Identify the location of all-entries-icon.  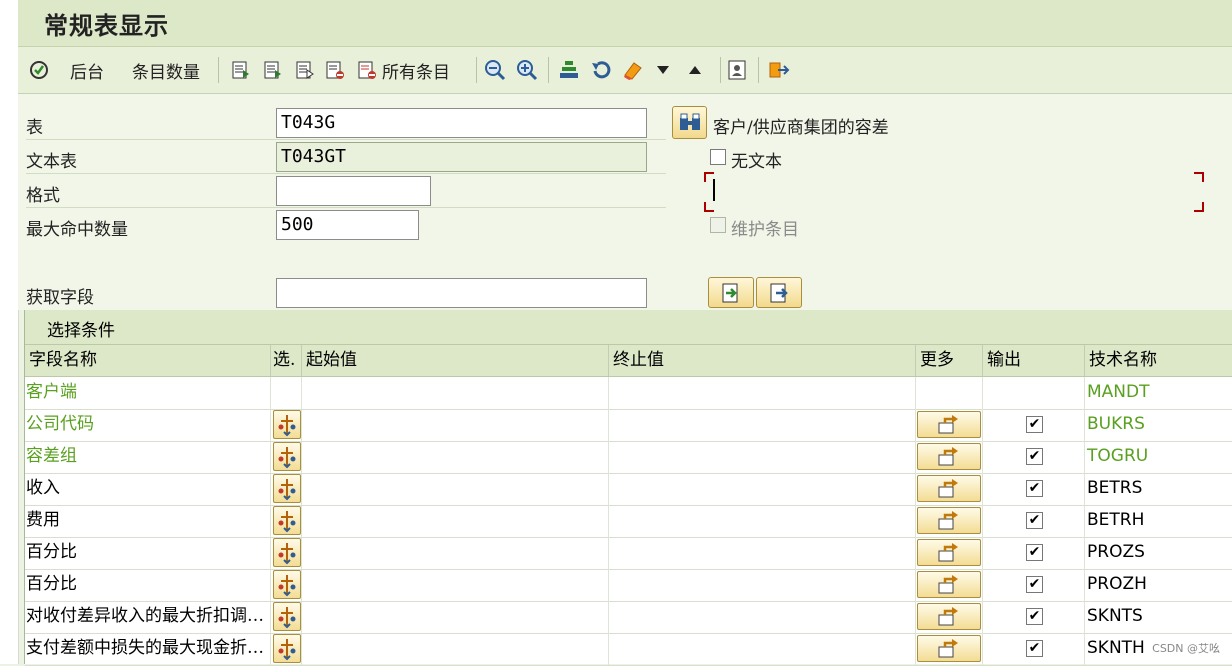
(367, 70).